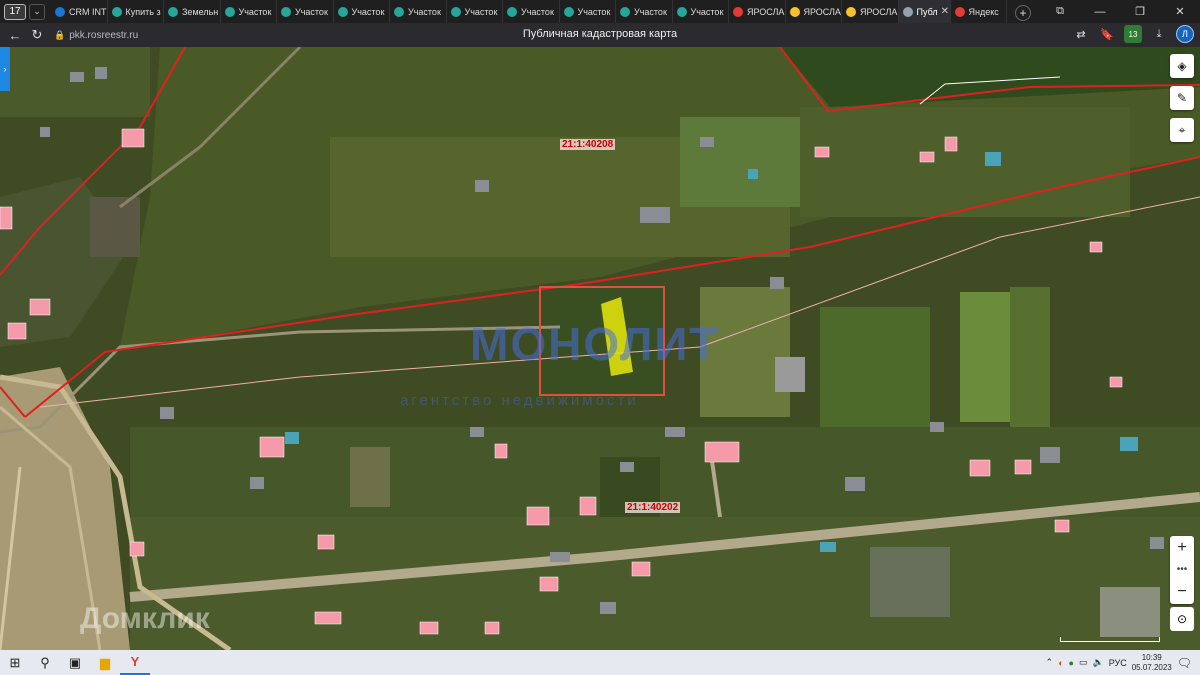 The image size is (1200, 675). I want to click on tab-count-button: 17, so click(15, 11).